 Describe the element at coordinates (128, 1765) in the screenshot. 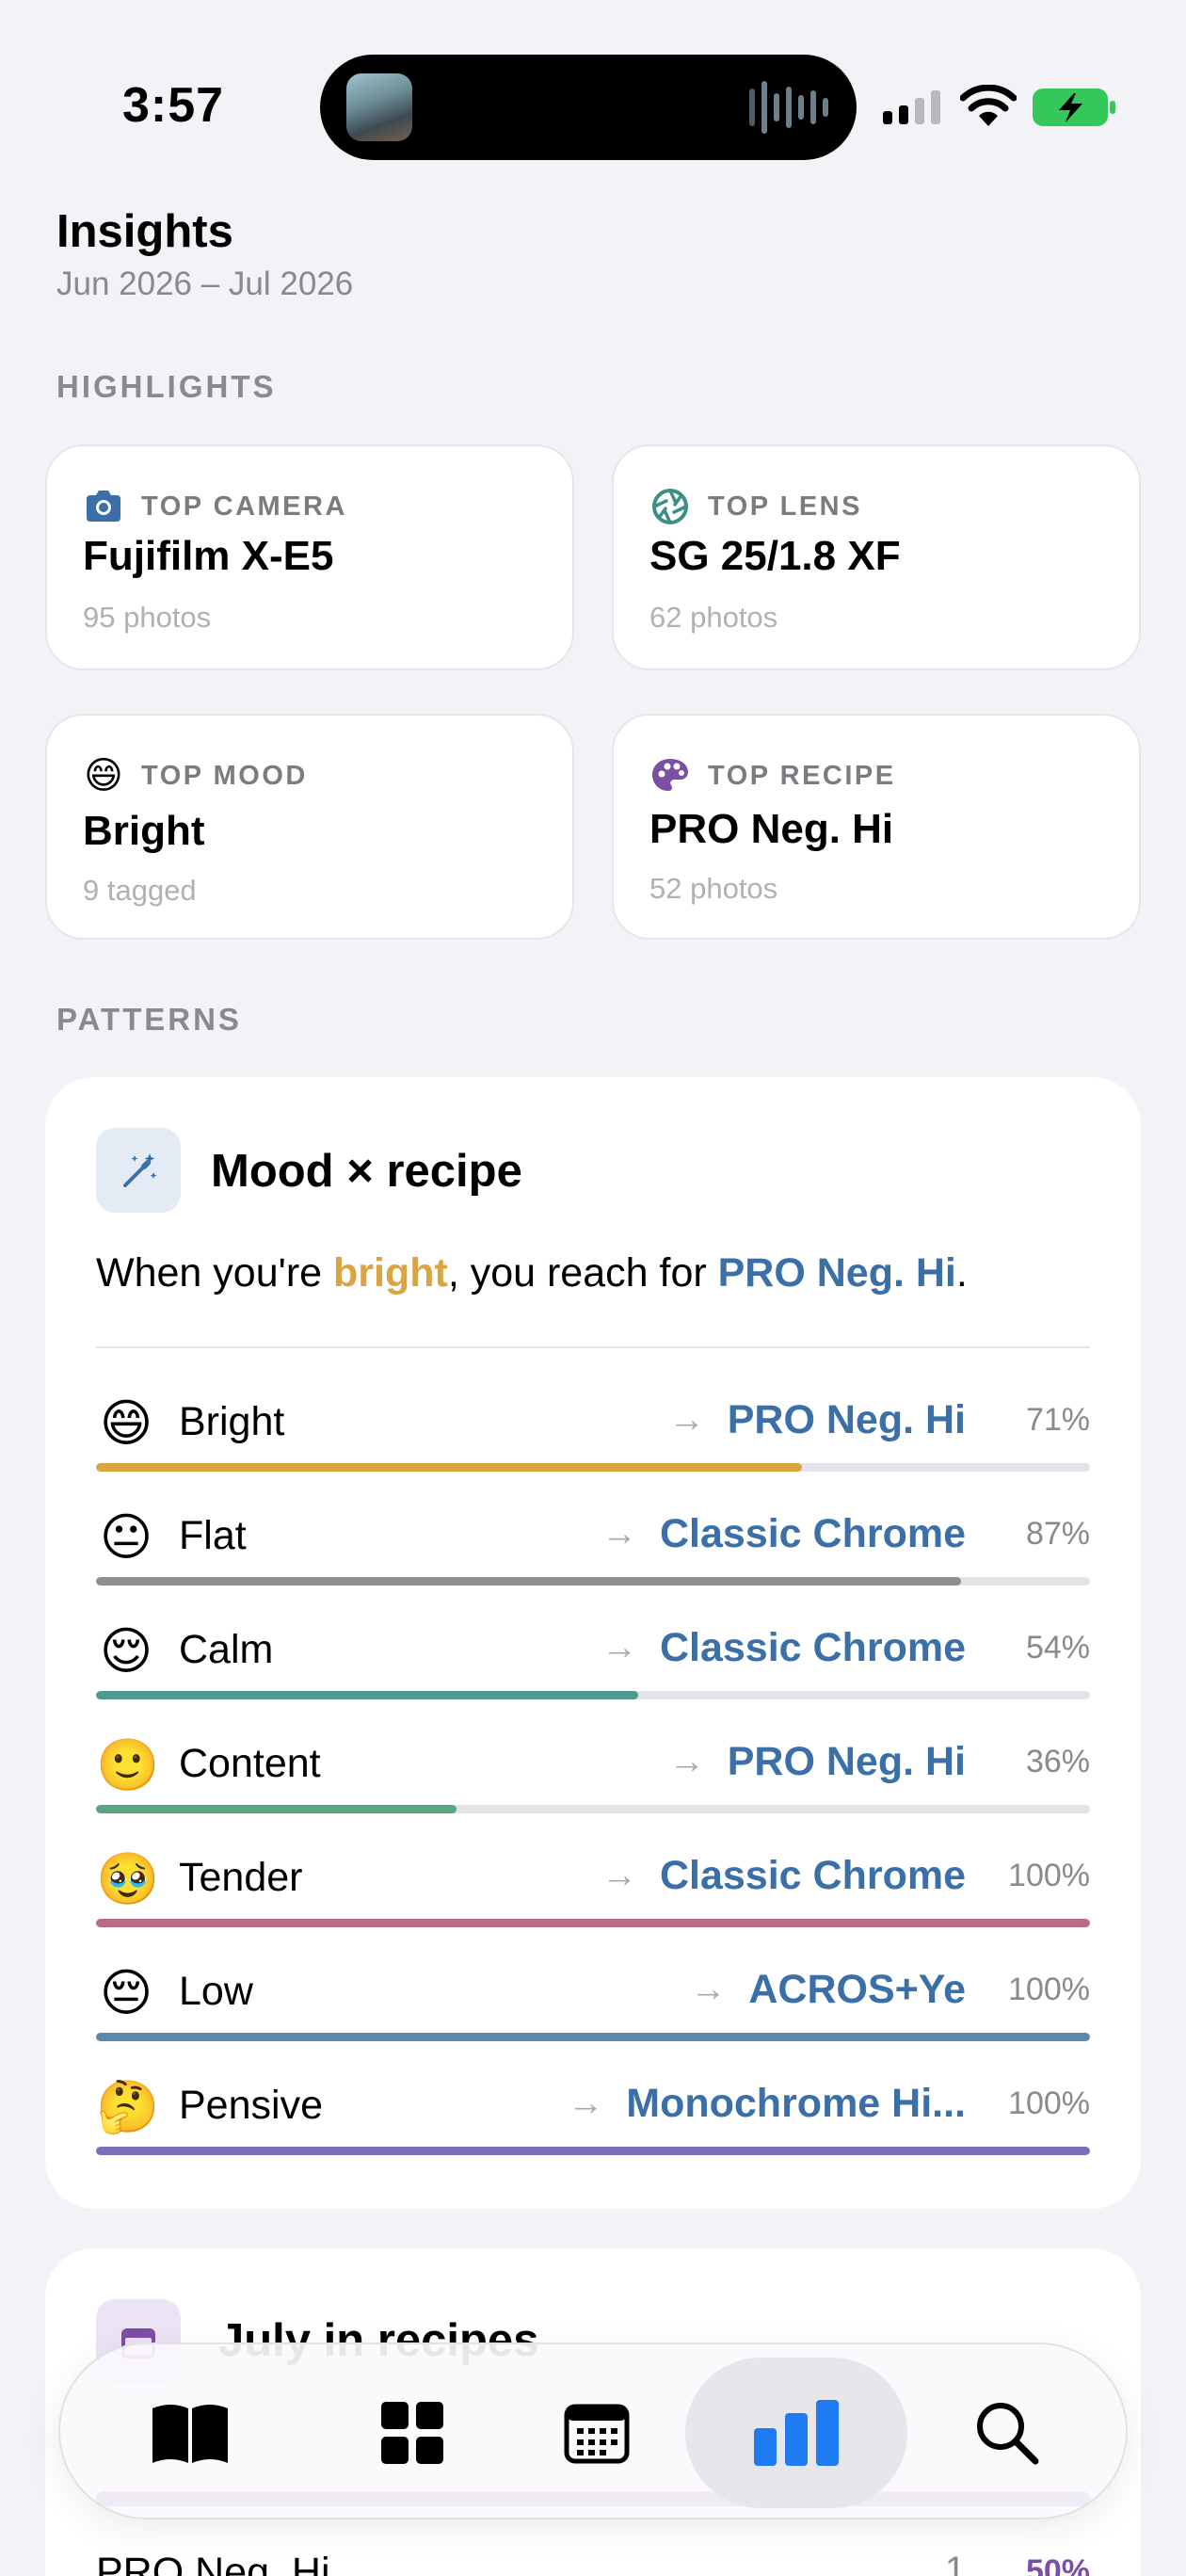

I see `smiling-face-icon: 🙂` at that location.